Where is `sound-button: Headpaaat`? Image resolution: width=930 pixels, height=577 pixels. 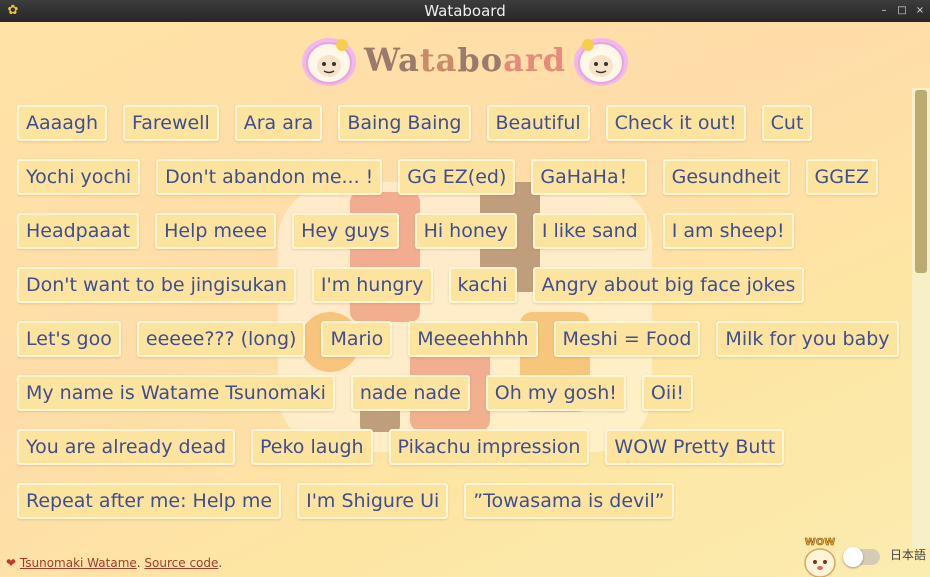
sound-button: Headpaaat is located at coordinates (78, 231).